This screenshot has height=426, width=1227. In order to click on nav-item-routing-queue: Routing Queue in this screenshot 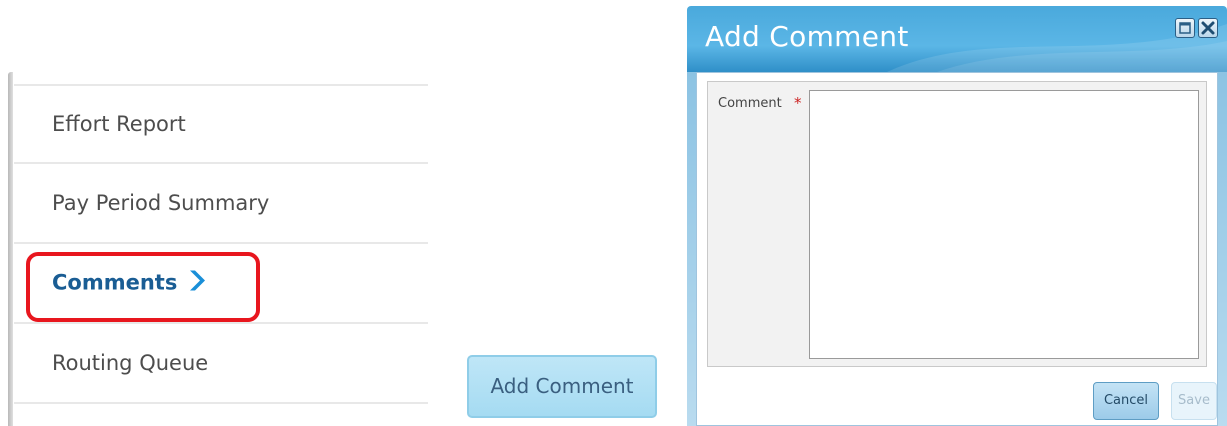, I will do `click(221, 364)`.